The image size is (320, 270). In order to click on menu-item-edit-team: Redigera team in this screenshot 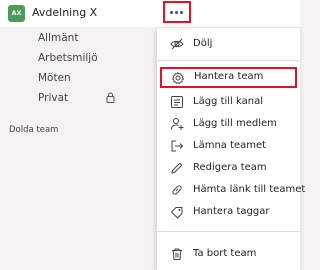, I will do `click(228, 168)`.